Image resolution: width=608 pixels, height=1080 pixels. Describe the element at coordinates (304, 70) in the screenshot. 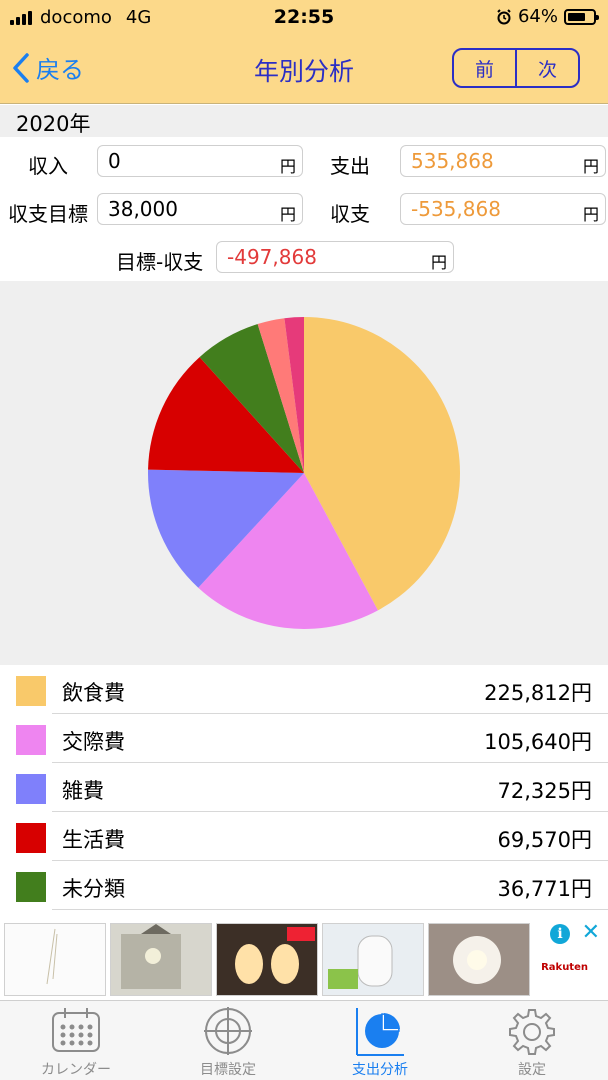

I see `nav-bar: 戻る 年別分析 前 次` at that location.